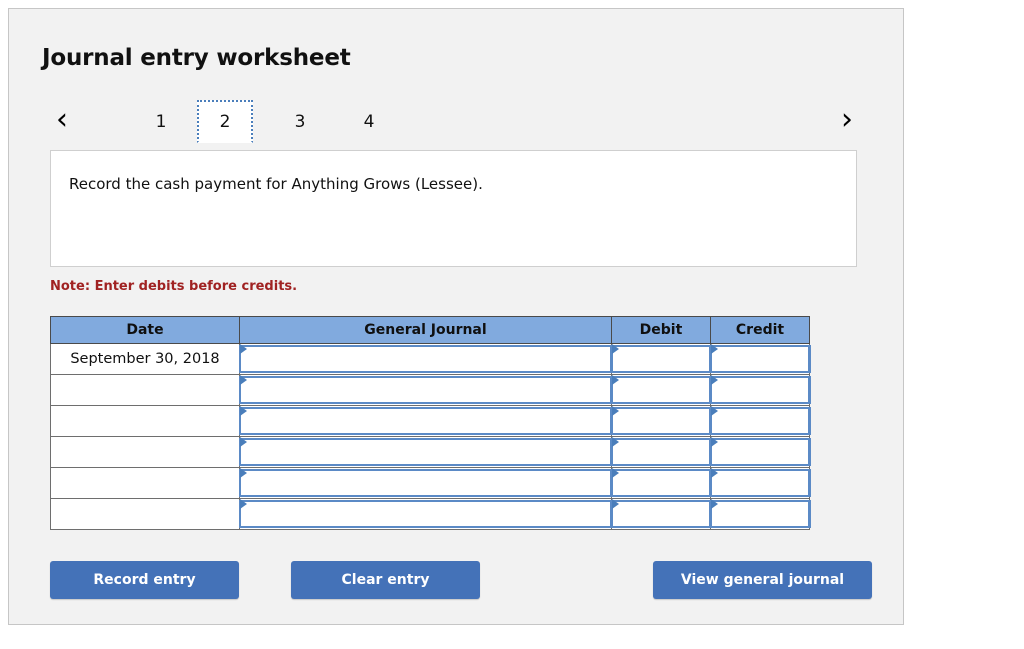 This screenshot has width=1024, height=649. I want to click on column-header-general-journal: General Journal, so click(425, 330).